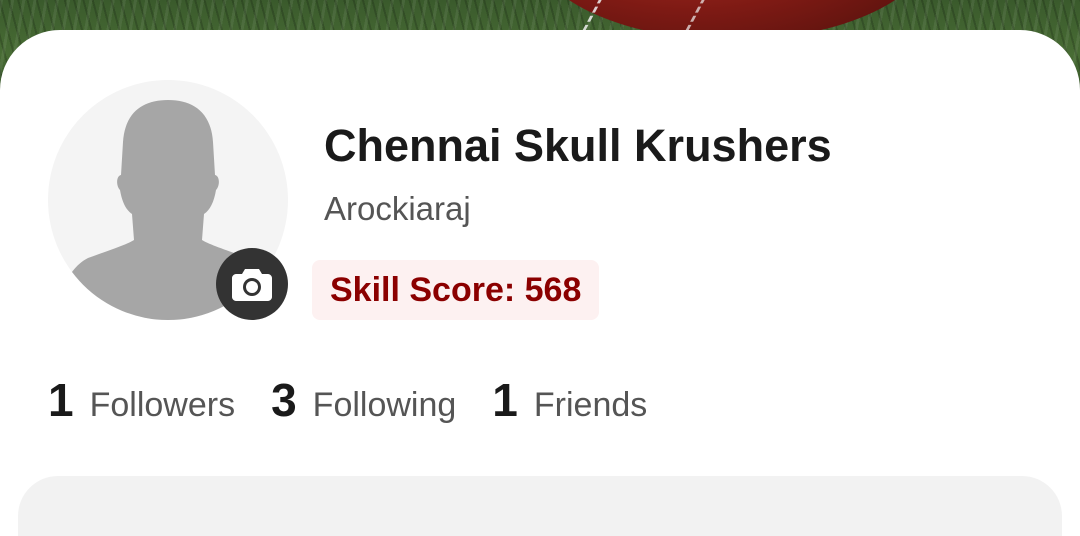  I want to click on social-stats: 1 Followers 3 Following 1 Friends, so click(365, 400).